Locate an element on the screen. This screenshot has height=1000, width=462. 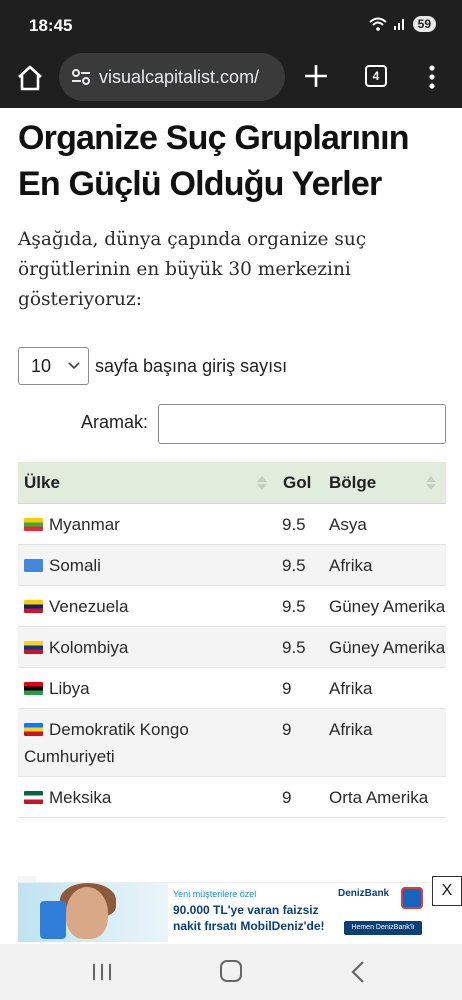
column-header-score: Gol is located at coordinates (298, 483).